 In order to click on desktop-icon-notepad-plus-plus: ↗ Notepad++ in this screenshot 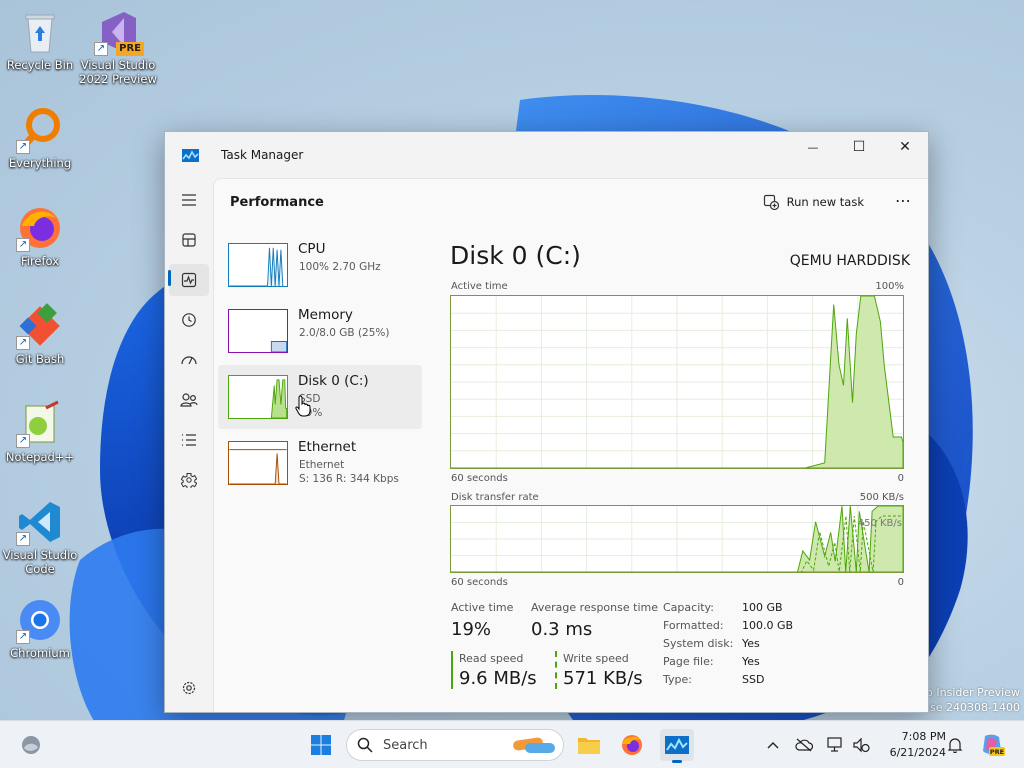, I will do `click(40, 432)`.